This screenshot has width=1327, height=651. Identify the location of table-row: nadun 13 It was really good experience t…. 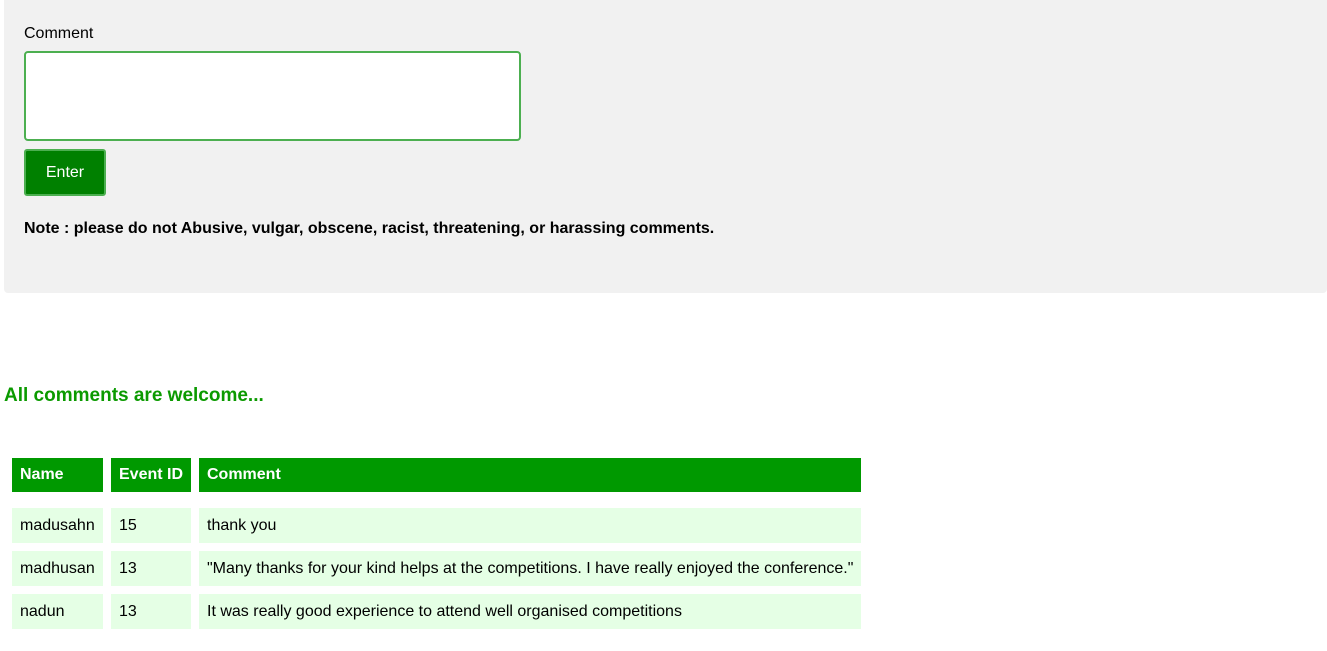
(437, 611).